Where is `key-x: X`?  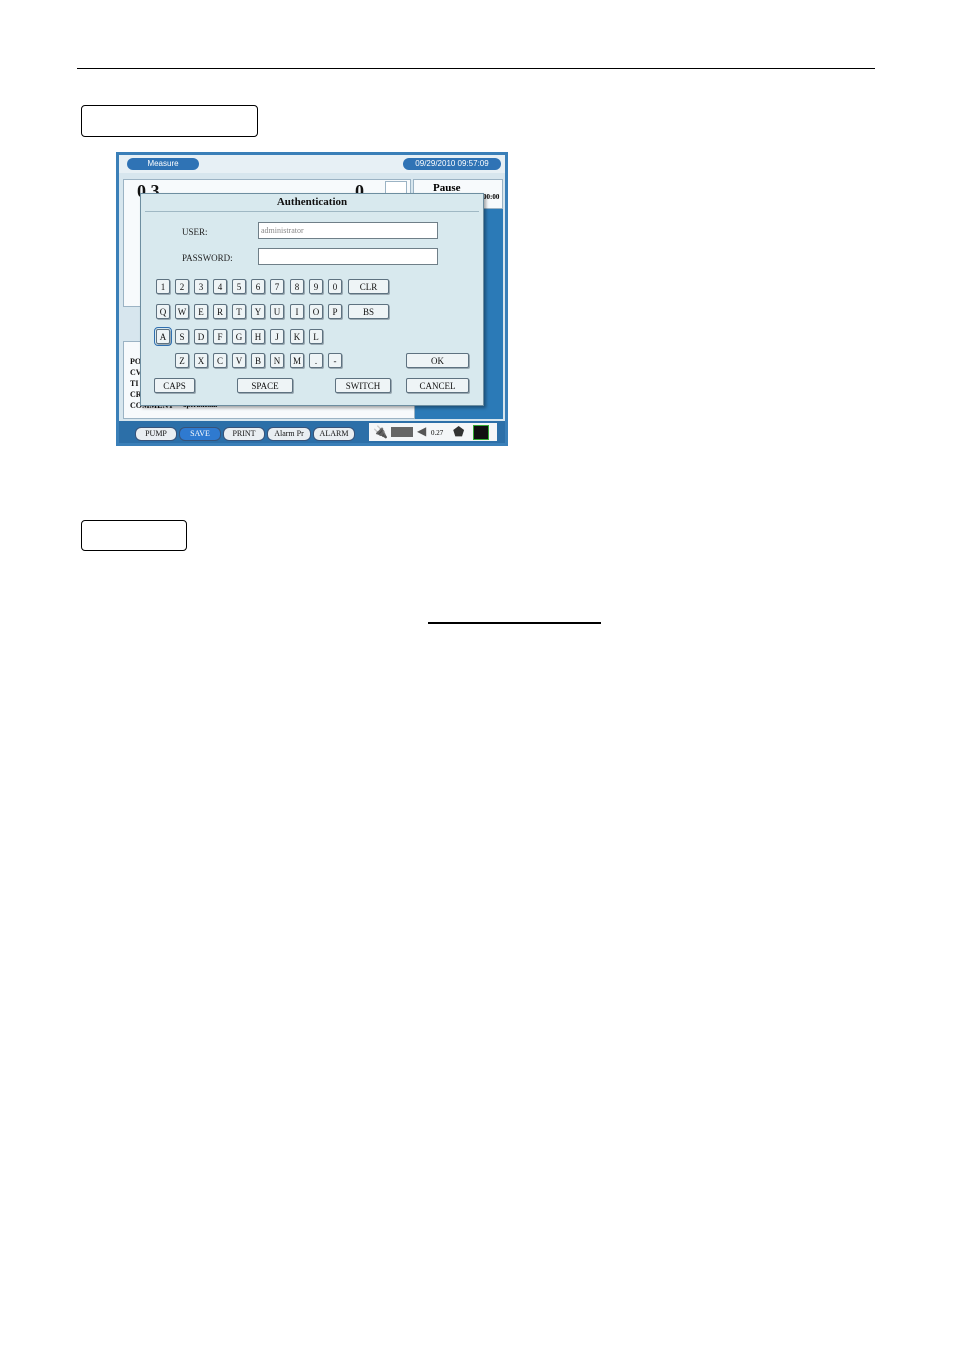
key-x: X is located at coordinates (201, 360).